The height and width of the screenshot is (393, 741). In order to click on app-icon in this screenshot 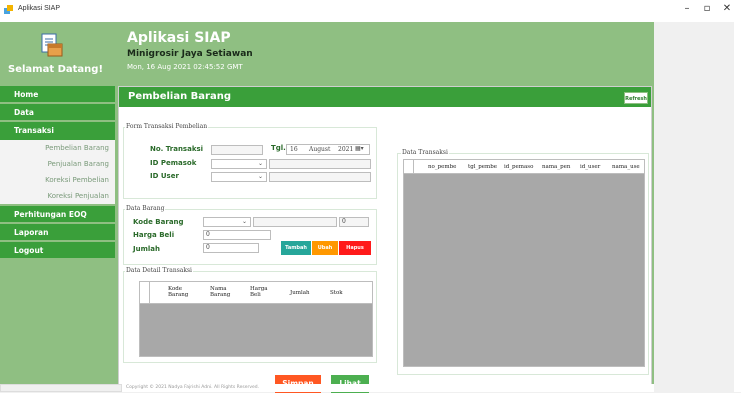, I will do `click(8, 9)`.